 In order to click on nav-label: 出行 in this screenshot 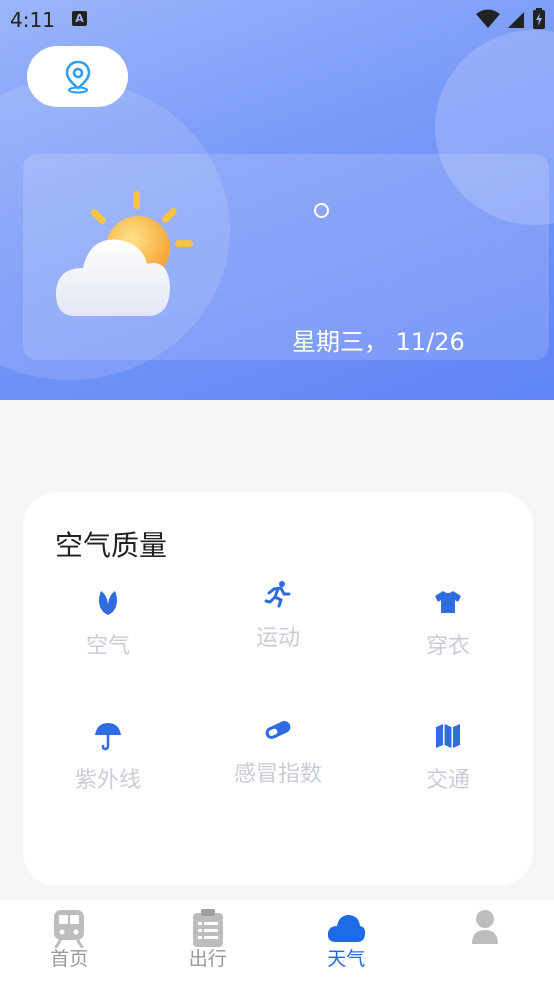, I will do `click(207, 959)`.